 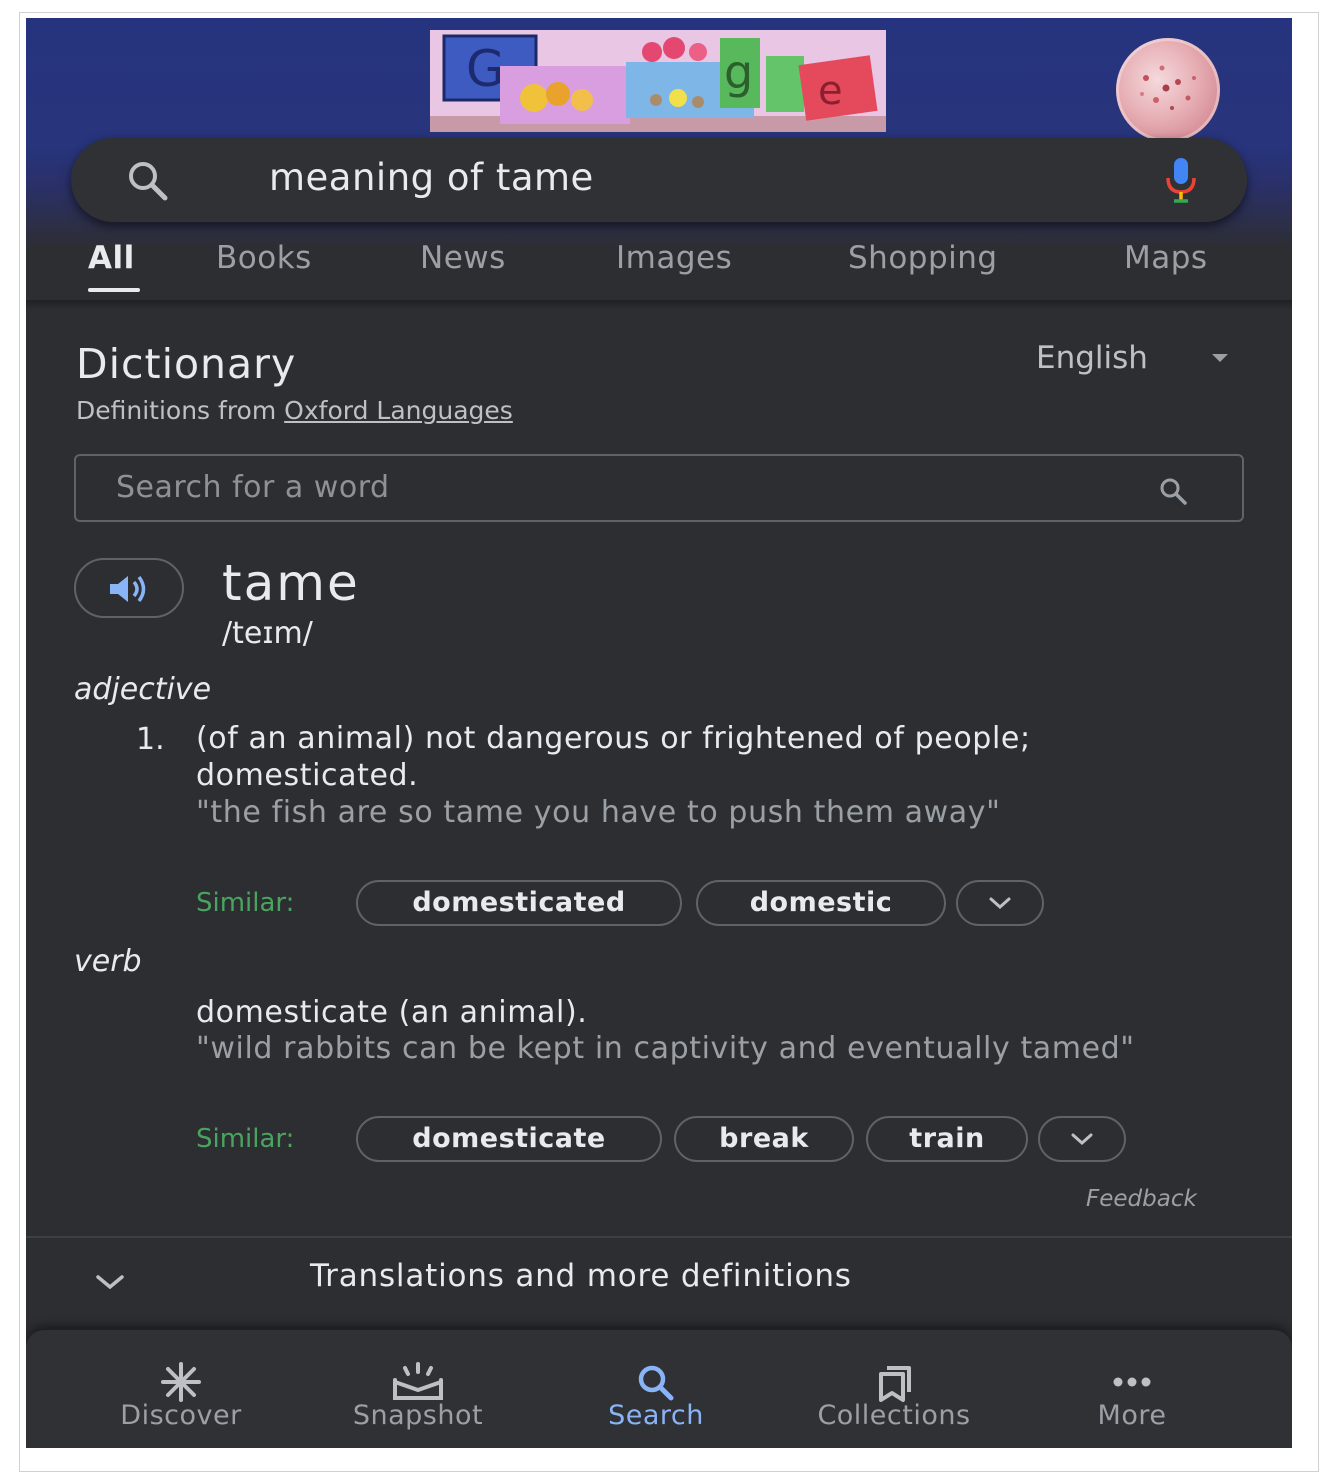 What do you see at coordinates (894, 1415) in the screenshot?
I see `nav-label-collections: Collections` at bounding box center [894, 1415].